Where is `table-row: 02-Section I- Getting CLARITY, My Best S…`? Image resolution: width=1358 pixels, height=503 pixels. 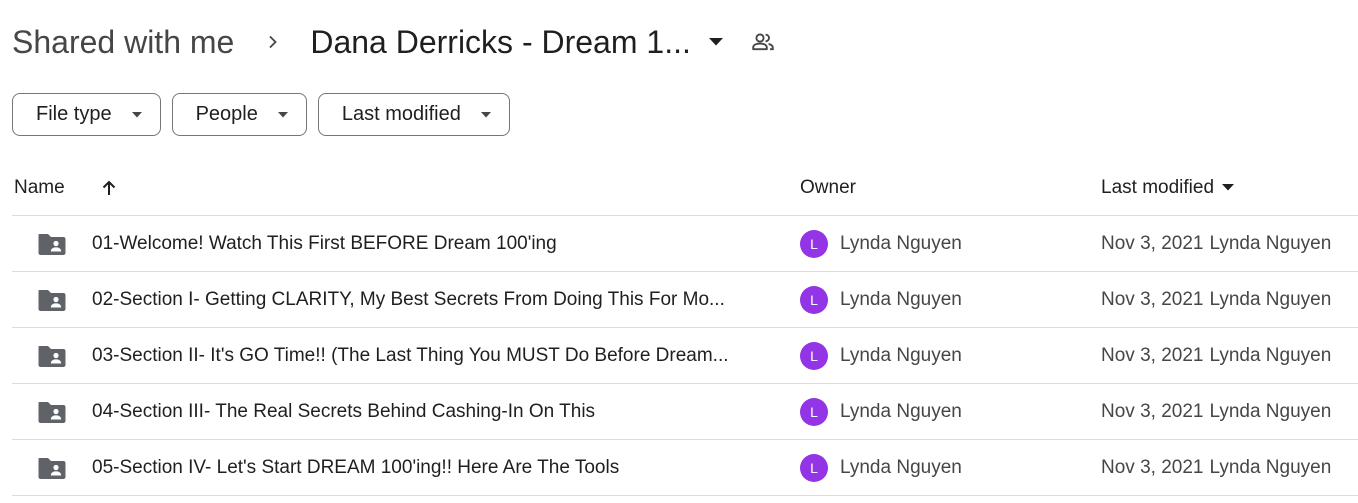 table-row: 02-Section I- Getting CLARITY, My Best S… is located at coordinates (685, 300).